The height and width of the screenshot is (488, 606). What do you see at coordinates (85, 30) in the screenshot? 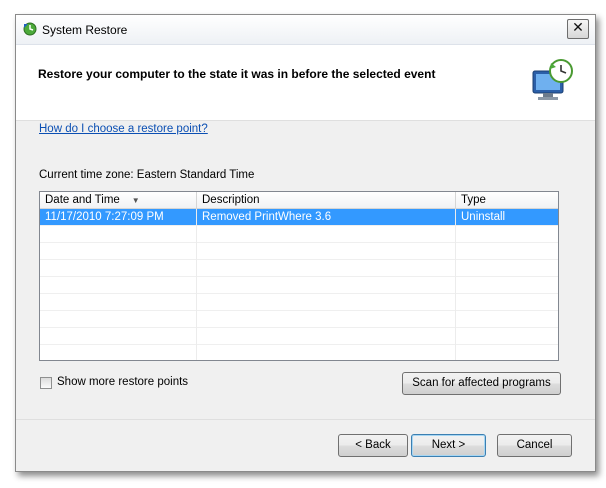
I see `window-title: System Restore` at bounding box center [85, 30].